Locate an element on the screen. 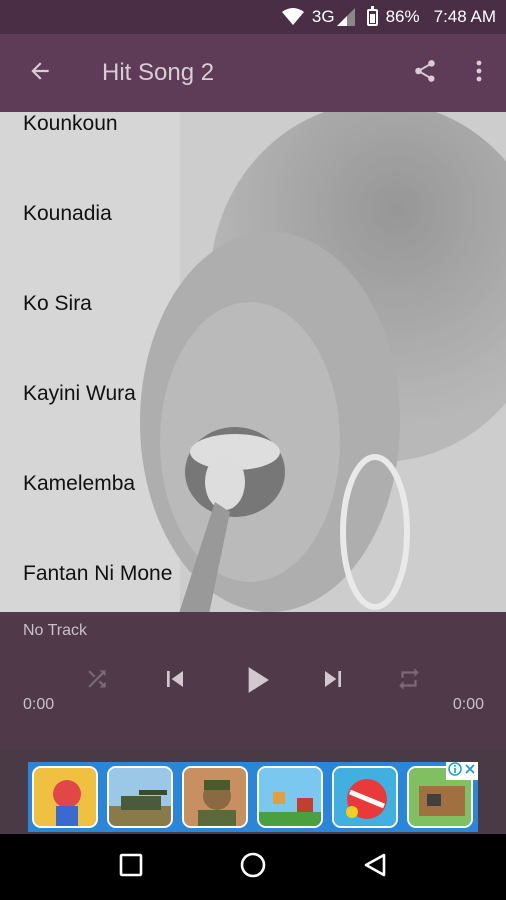  play-icon is located at coordinates (256, 682).